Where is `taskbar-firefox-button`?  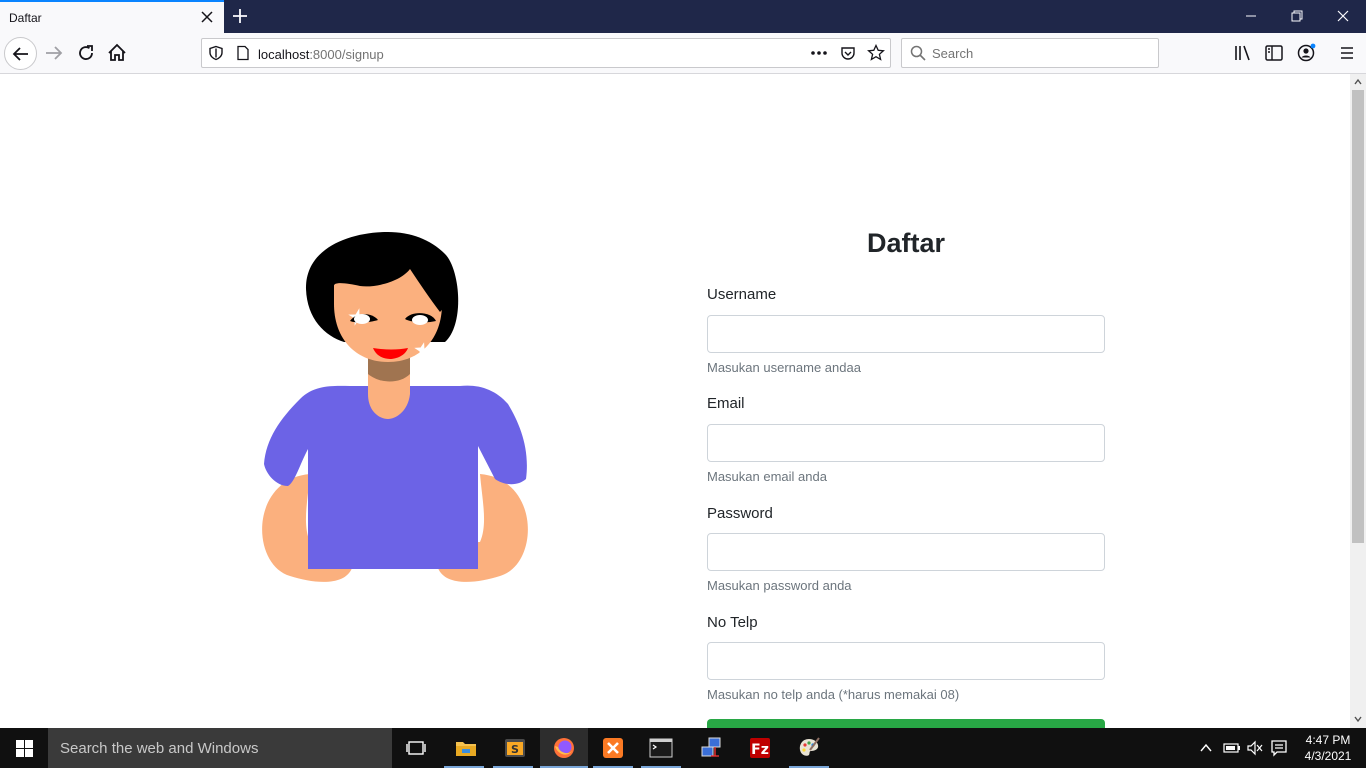
taskbar-firefox-button is located at coordinates (564, 748).